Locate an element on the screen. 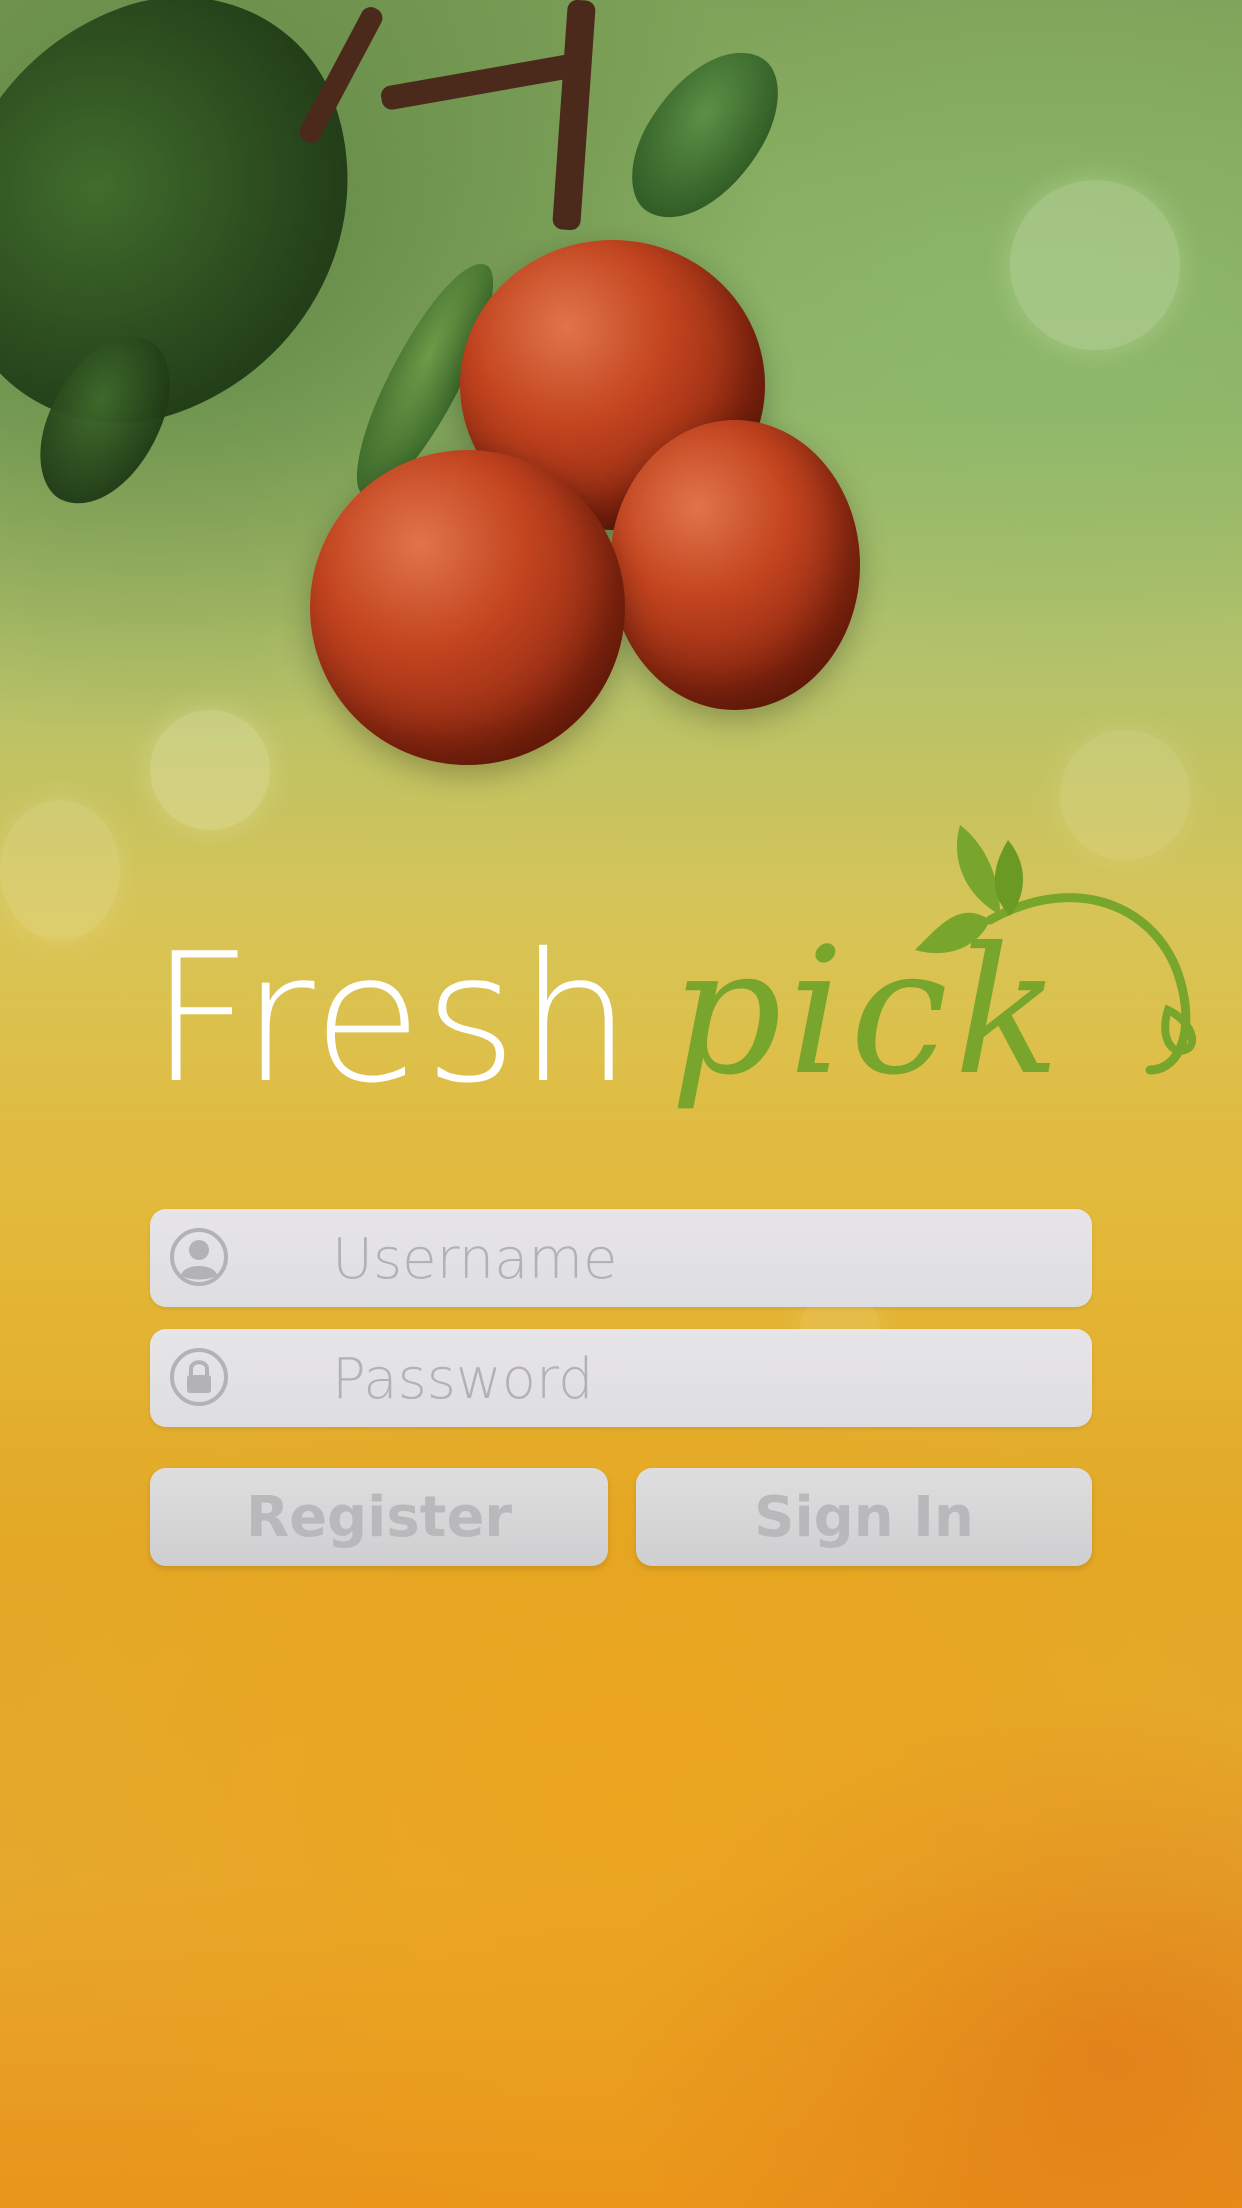  username-input is located at coordinates (692, 1259).